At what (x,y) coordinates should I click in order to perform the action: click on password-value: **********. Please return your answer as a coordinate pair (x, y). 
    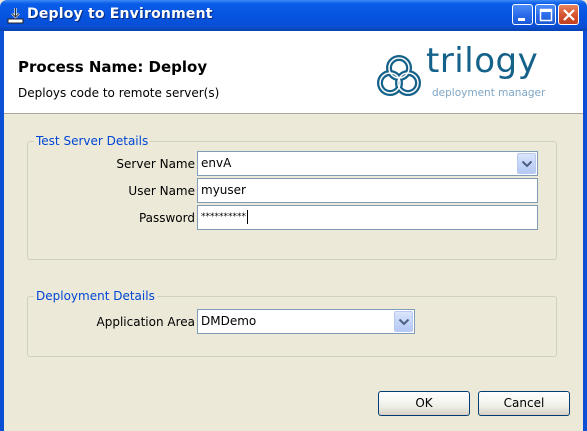
    Looking at the image, I should click on (223, 217).